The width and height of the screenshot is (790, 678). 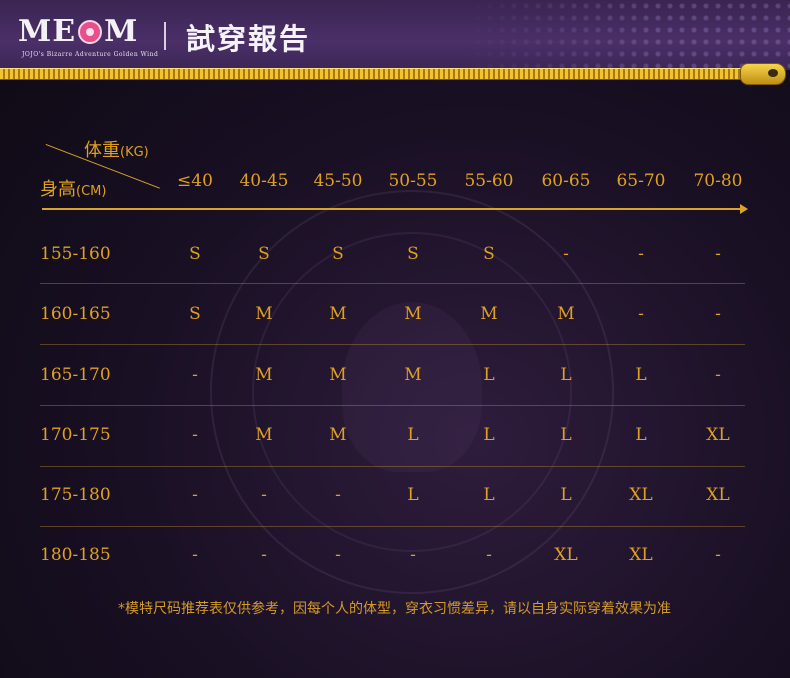 I want to click on height-row-label: 165-170, so click(x=75, y=375).